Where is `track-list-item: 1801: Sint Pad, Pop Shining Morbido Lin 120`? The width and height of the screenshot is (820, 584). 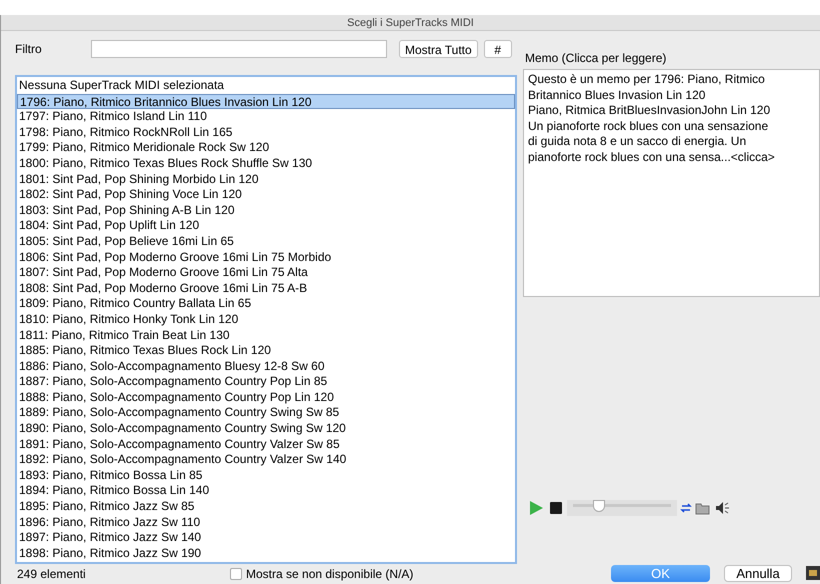
track-list-item: 1801: Sint Pad, Pop Shining Morbido Lin 120 is located at coordinates (266, 180).